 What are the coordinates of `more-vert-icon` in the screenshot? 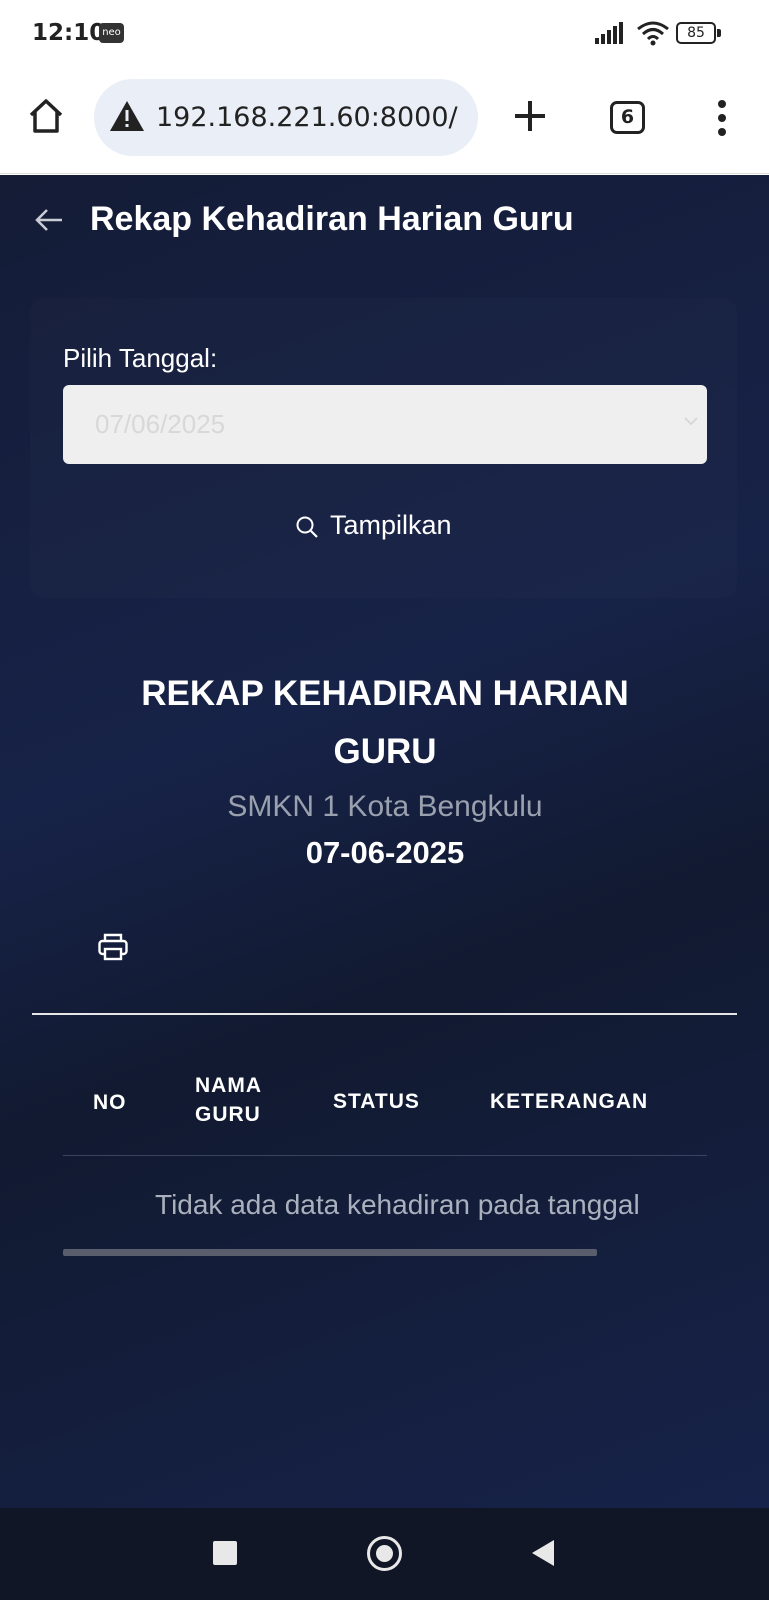 It's located at (722, 118).